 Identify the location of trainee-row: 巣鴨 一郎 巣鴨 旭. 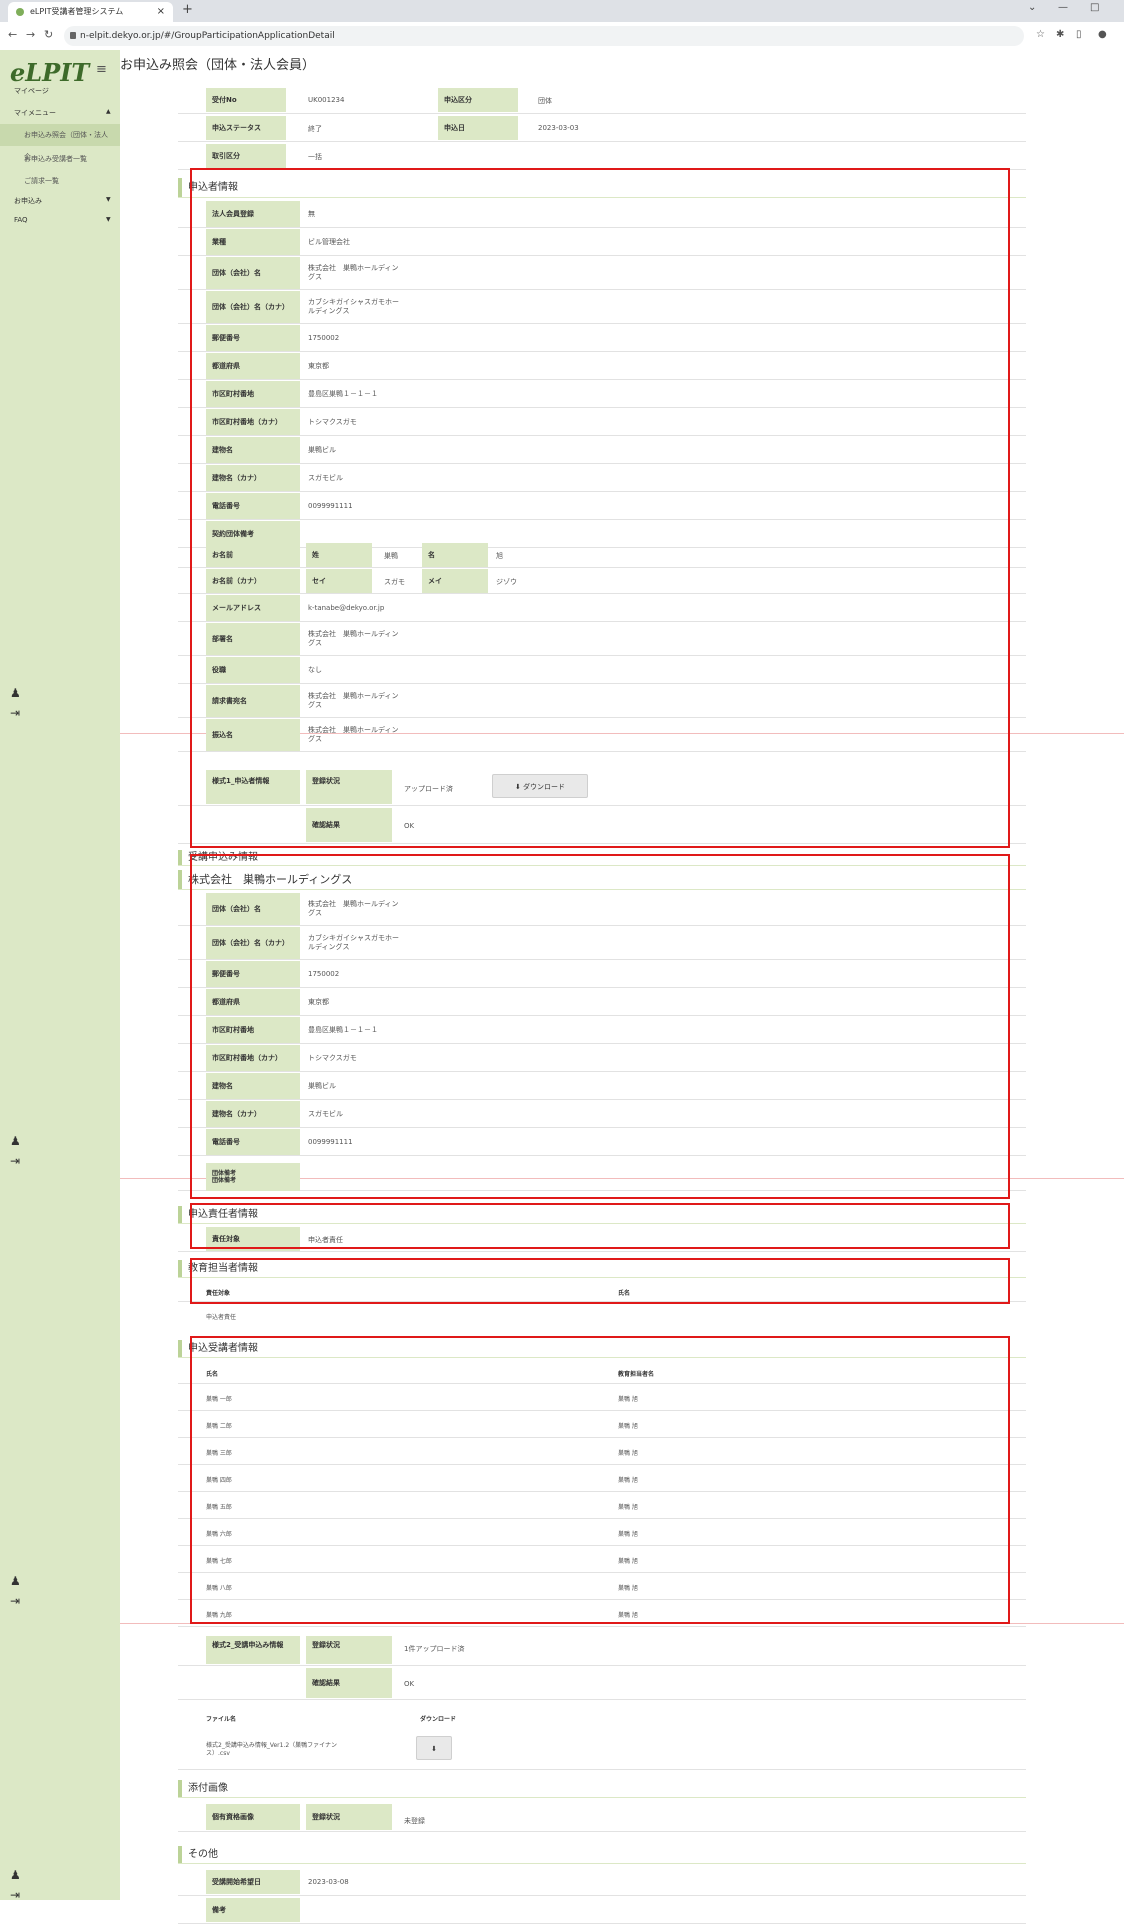
(602, 1397).